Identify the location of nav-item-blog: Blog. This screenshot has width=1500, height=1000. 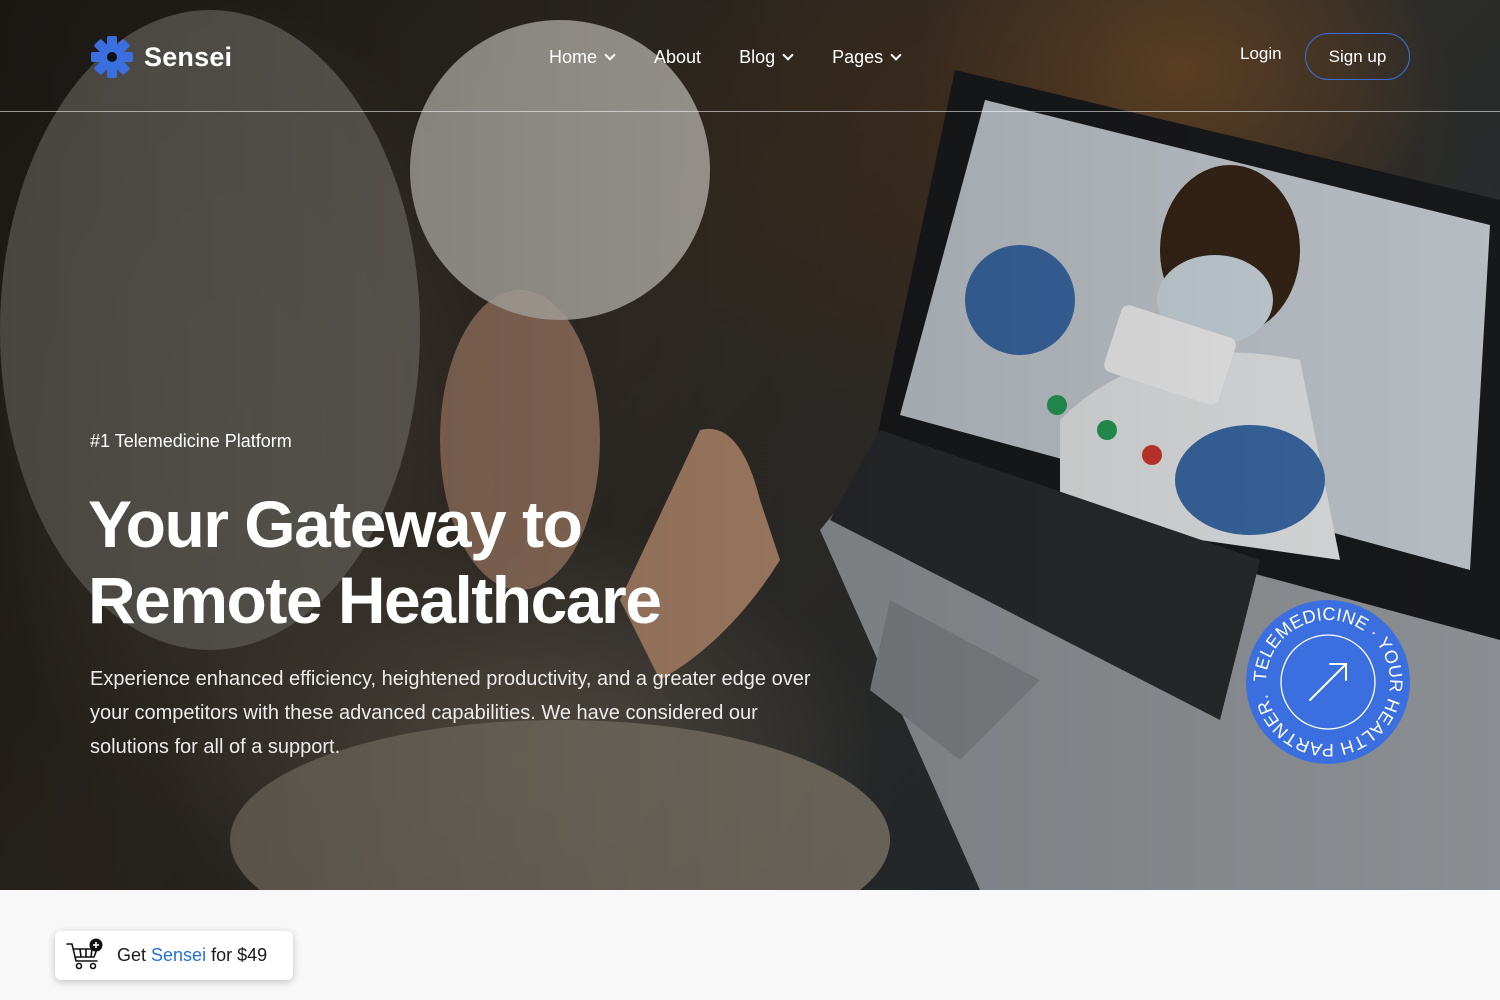
(766, 57).